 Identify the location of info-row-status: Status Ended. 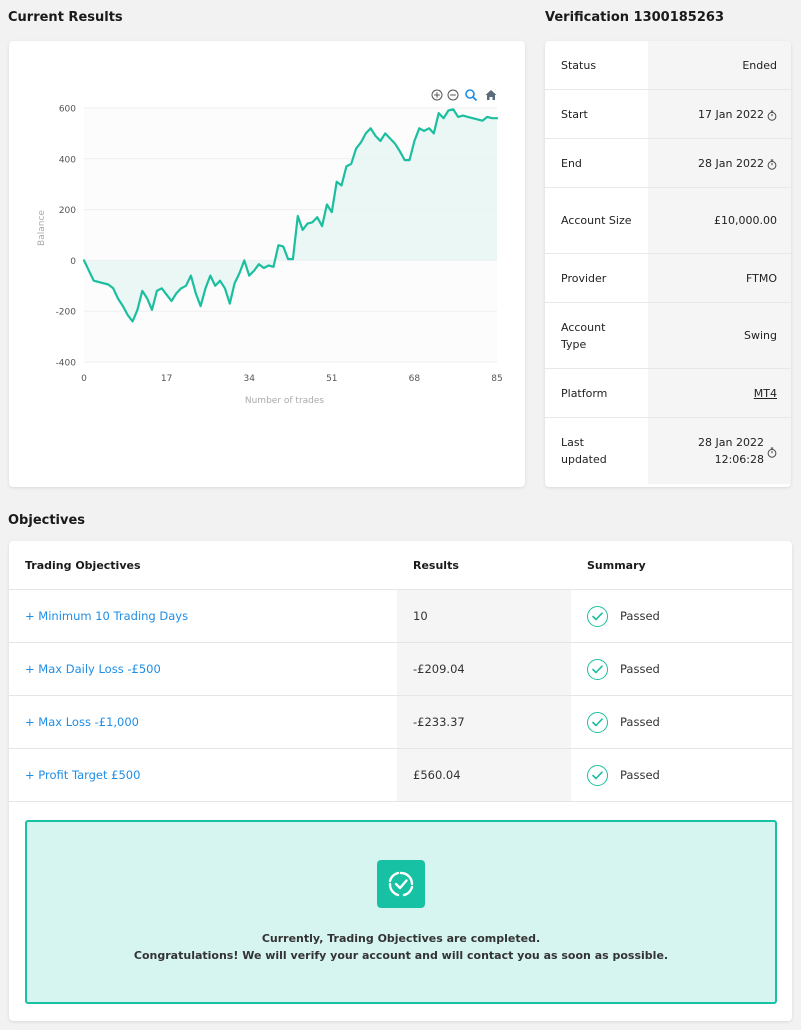
(668, 65).